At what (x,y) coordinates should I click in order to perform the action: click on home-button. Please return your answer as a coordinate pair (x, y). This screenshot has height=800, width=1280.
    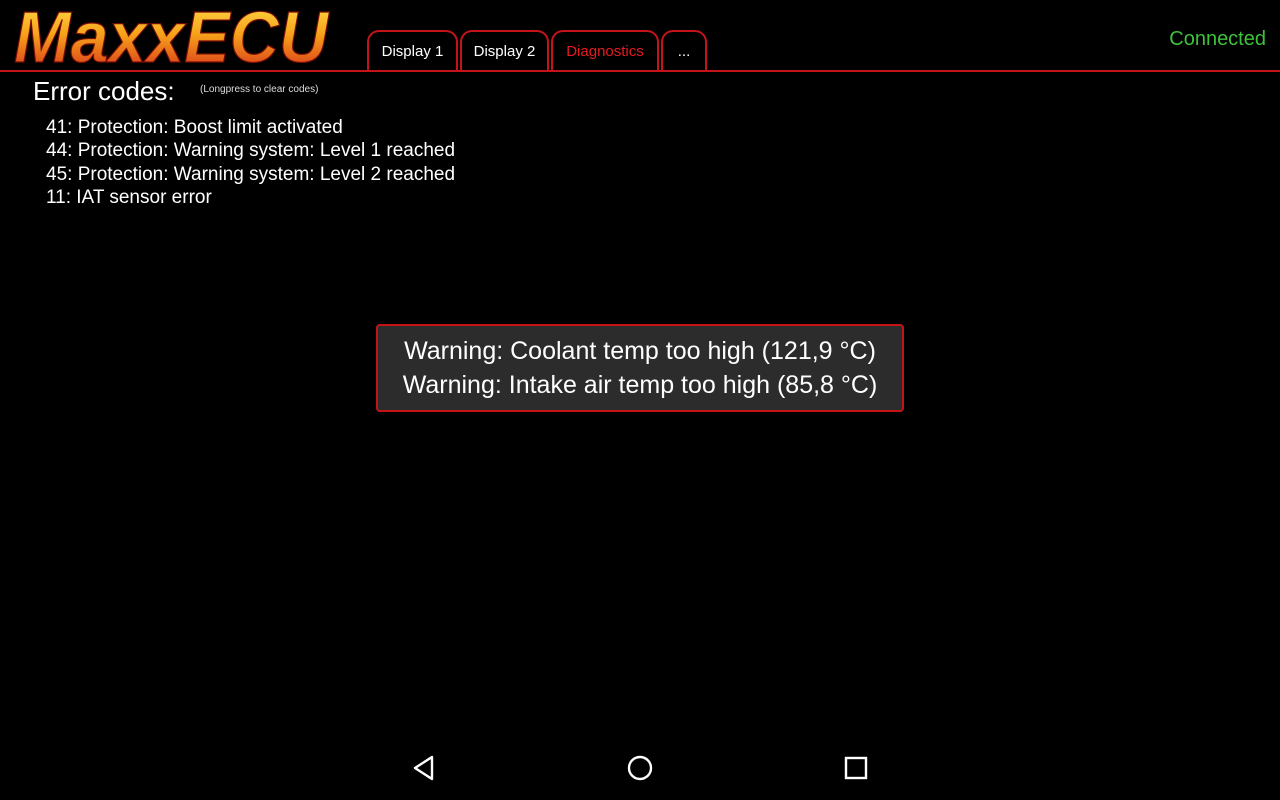
    Looking at the image, I should click on (640, 768).